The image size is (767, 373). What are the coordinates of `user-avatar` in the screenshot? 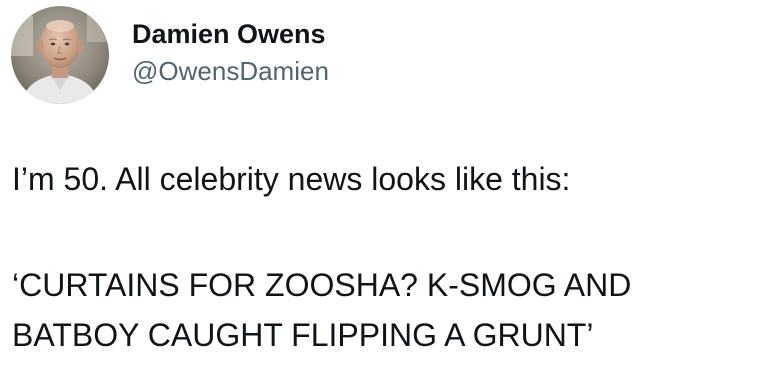 It's located at (60, 55).